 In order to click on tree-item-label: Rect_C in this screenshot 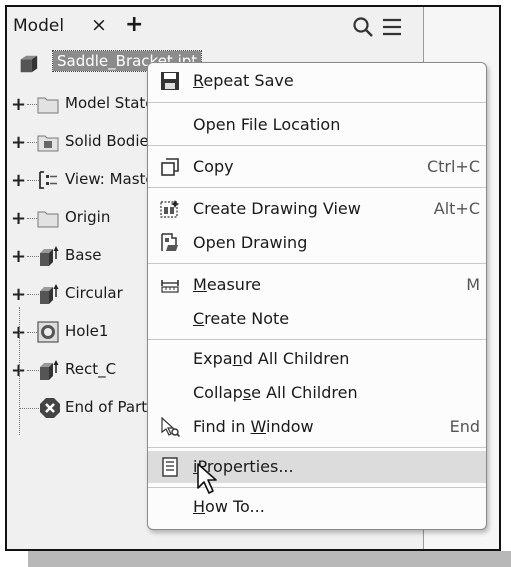, I will do `click(91, 369)`.